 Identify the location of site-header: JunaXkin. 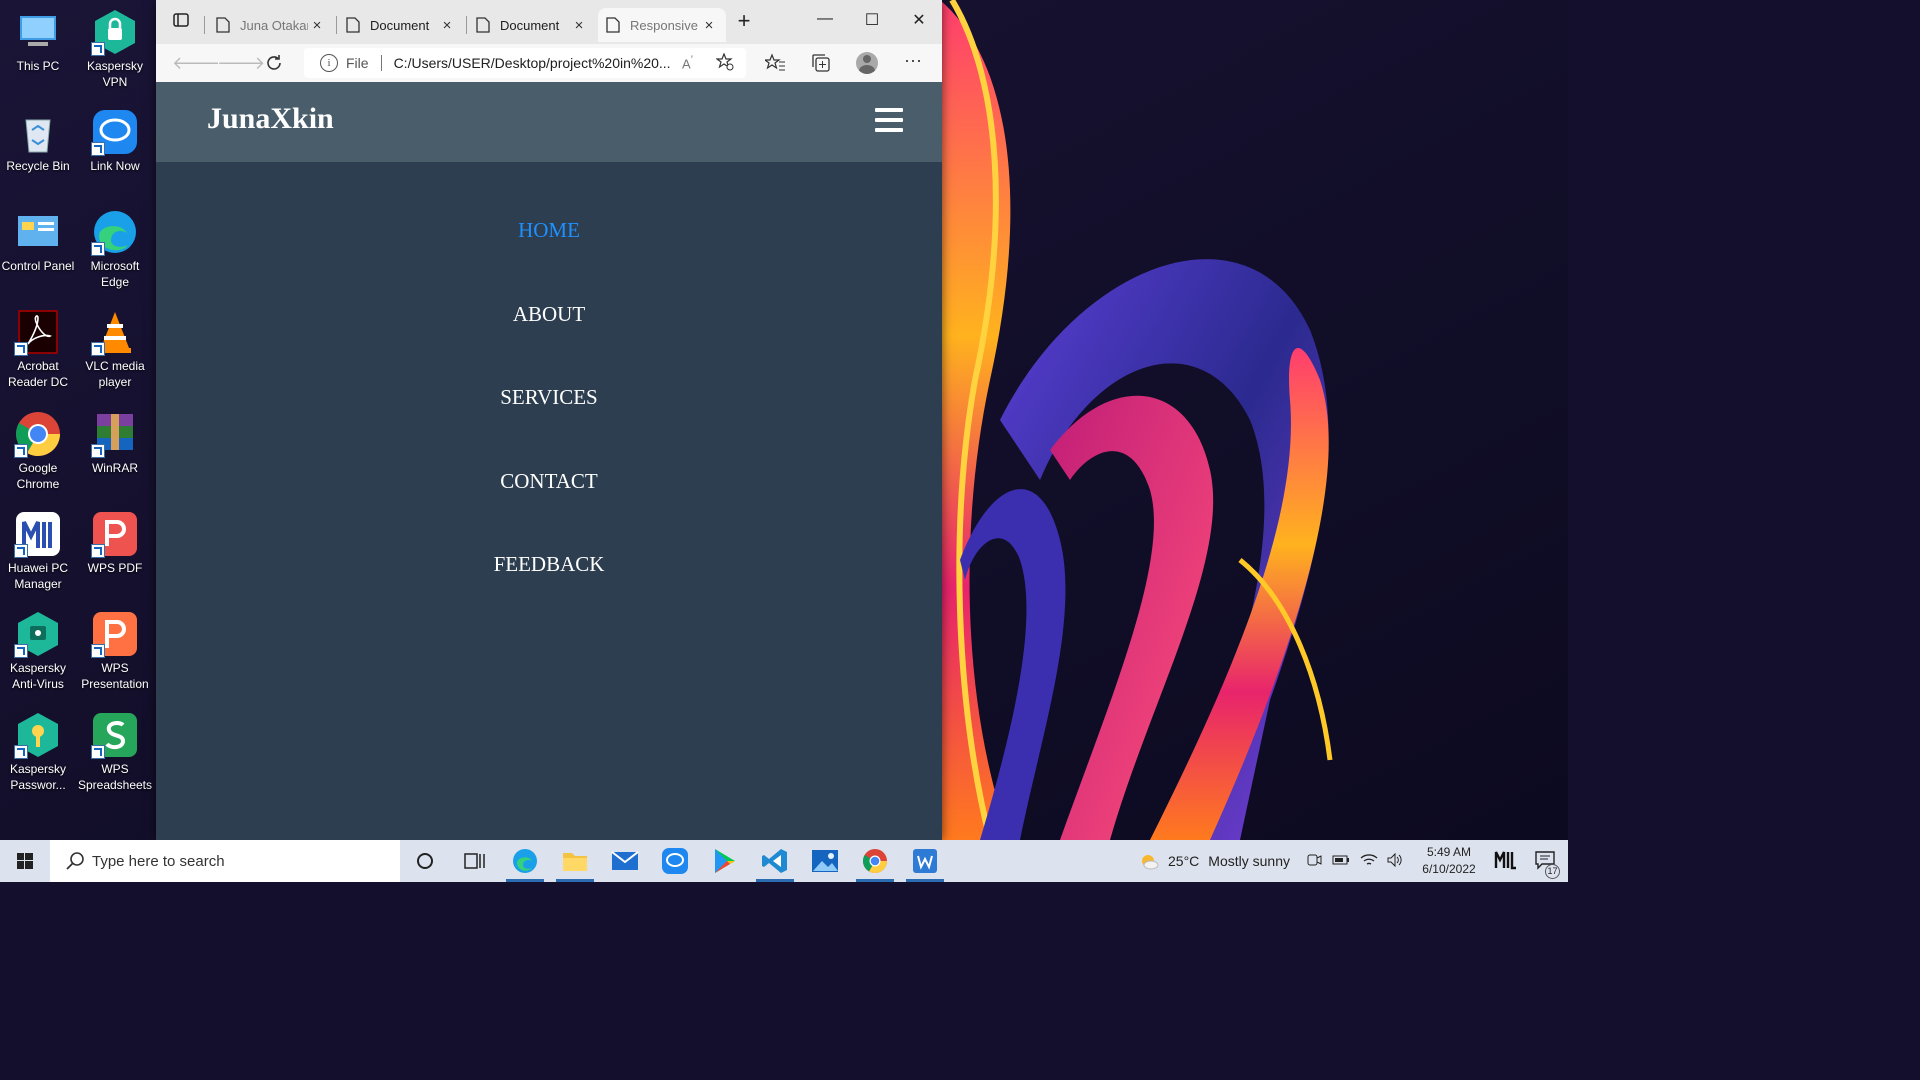
(549, 122).